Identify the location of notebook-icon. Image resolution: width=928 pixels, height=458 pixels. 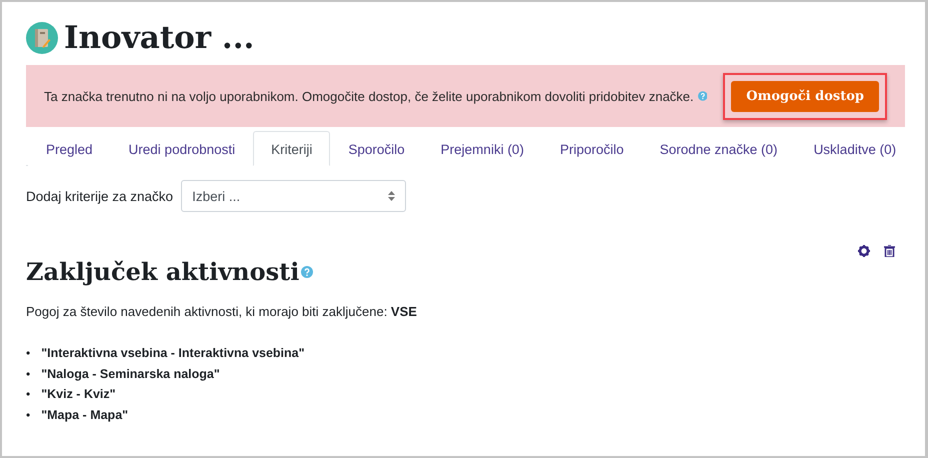
(42, 38).